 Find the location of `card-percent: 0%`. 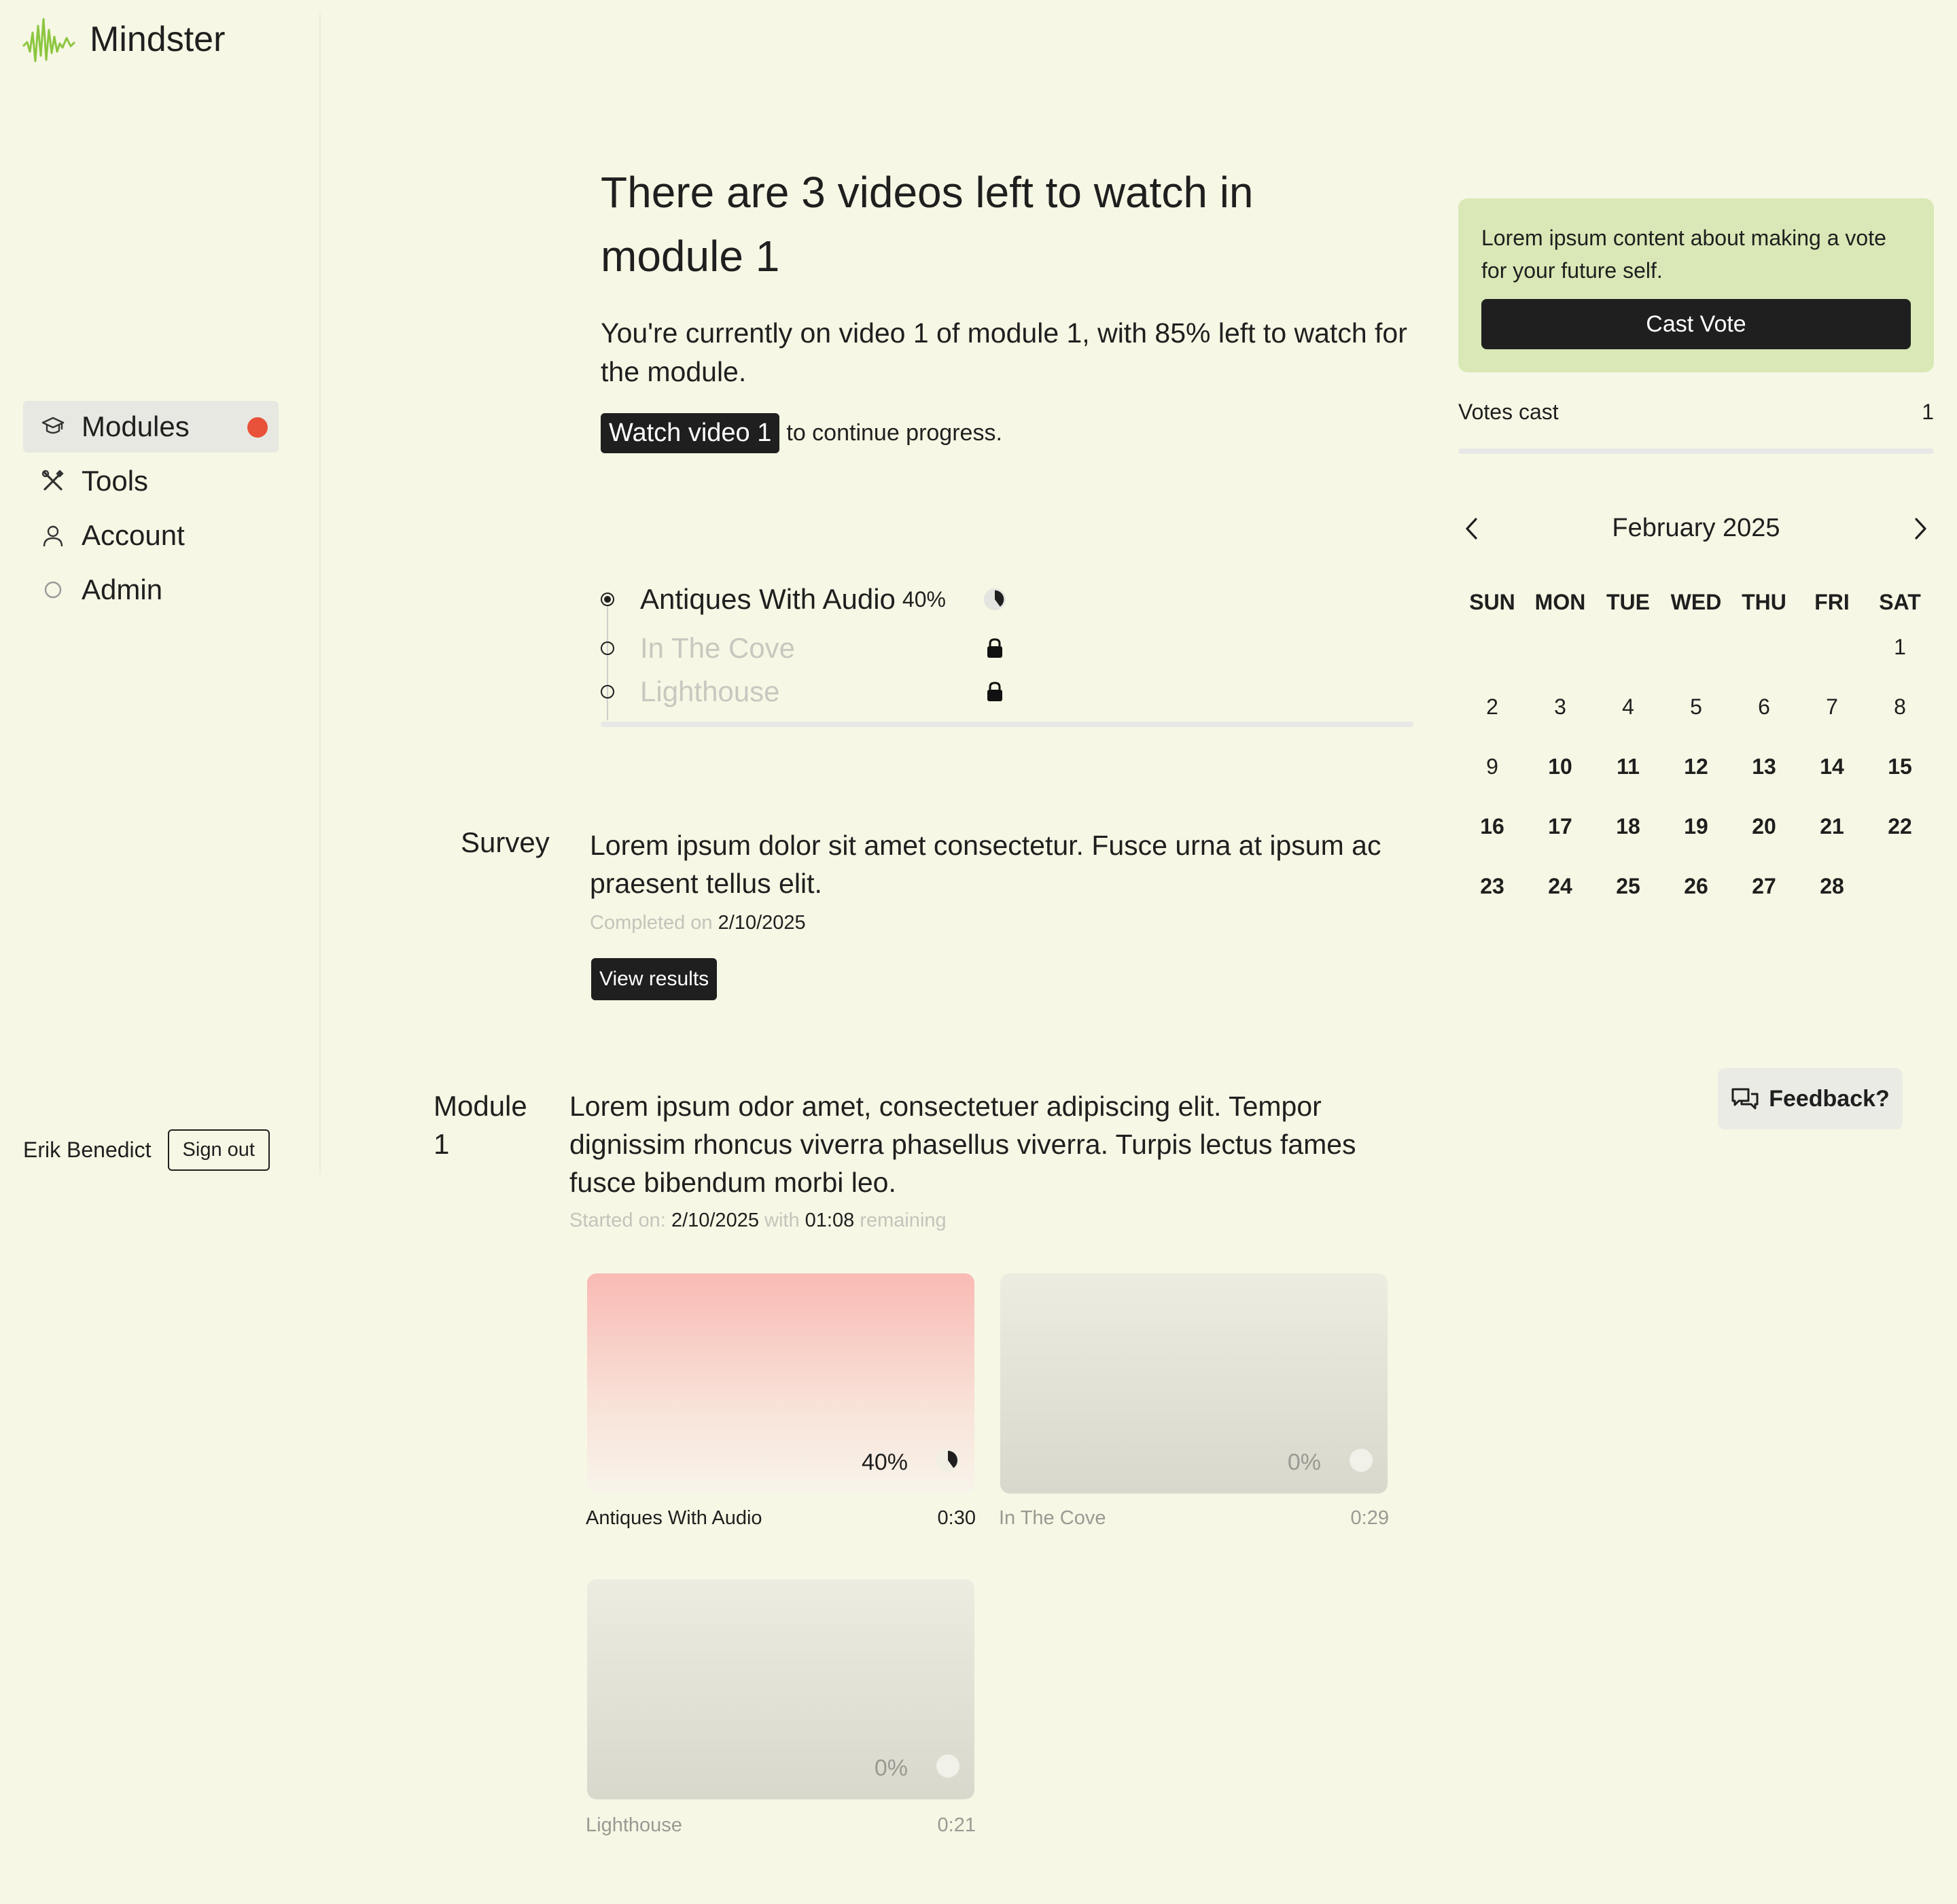

card-percent: 0% is located at coordinates (891, 1768).